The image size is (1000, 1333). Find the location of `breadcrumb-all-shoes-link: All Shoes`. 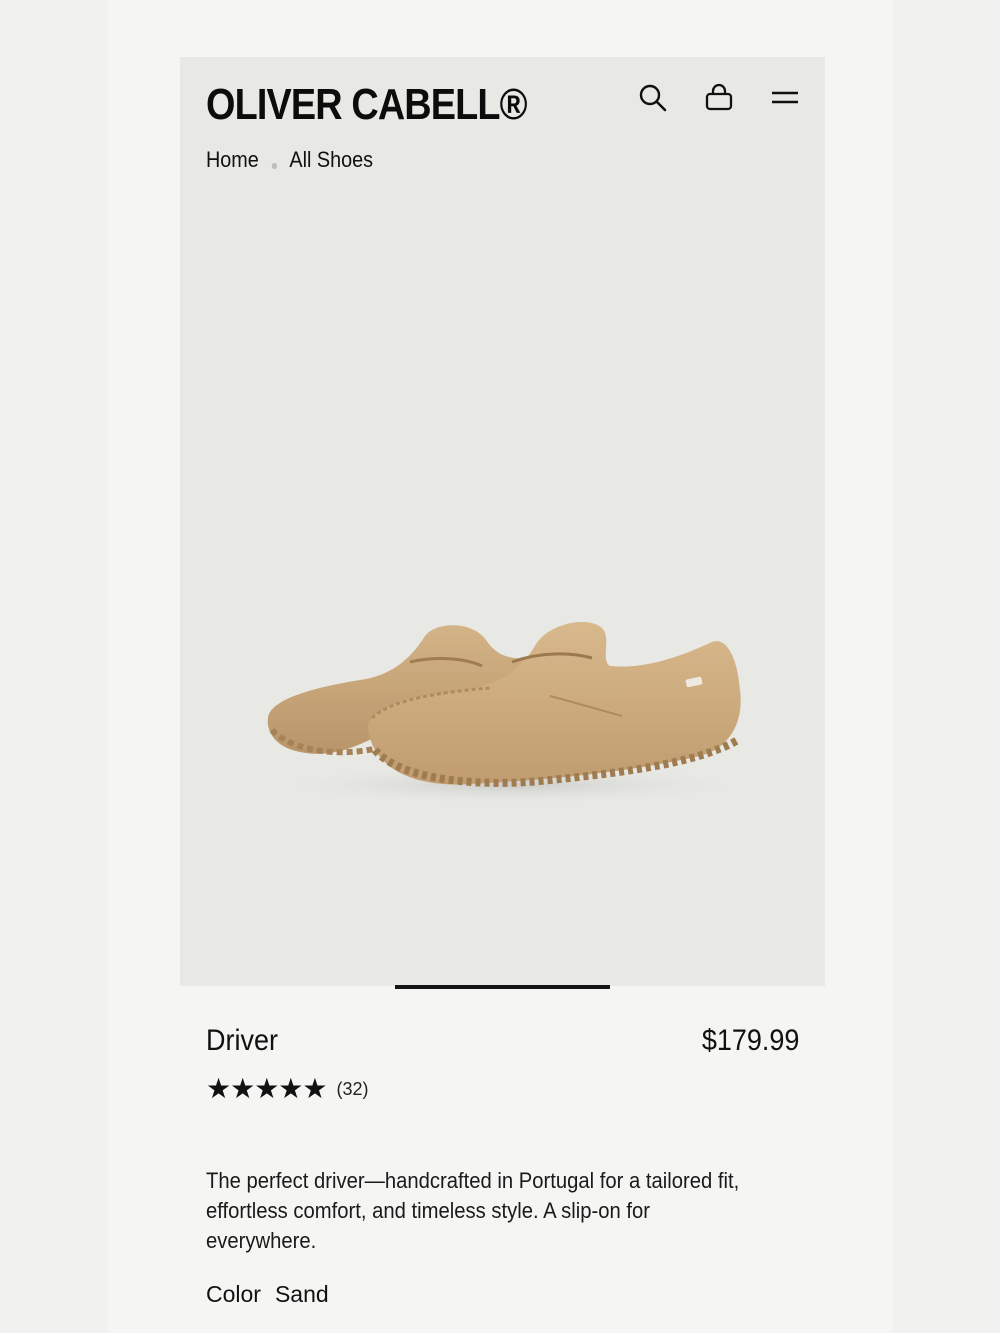

breadcrumb-all-shoes-link: All Shoes is located at coordinates (331, 160).